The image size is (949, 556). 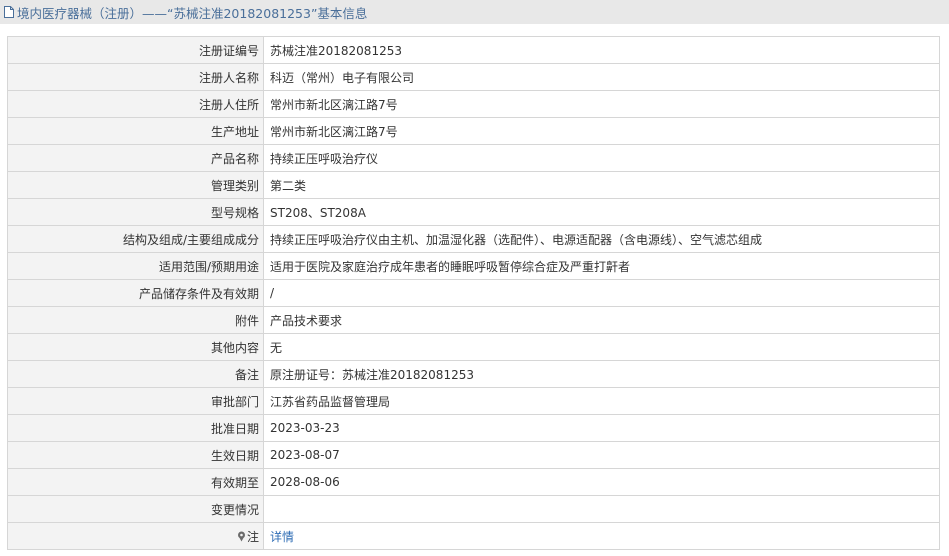 What do you see at coordinates (601, 158) in the screenshot?
I see `field-value: 持续正压呼吸治疗仪` at bounding box center [601, 158].